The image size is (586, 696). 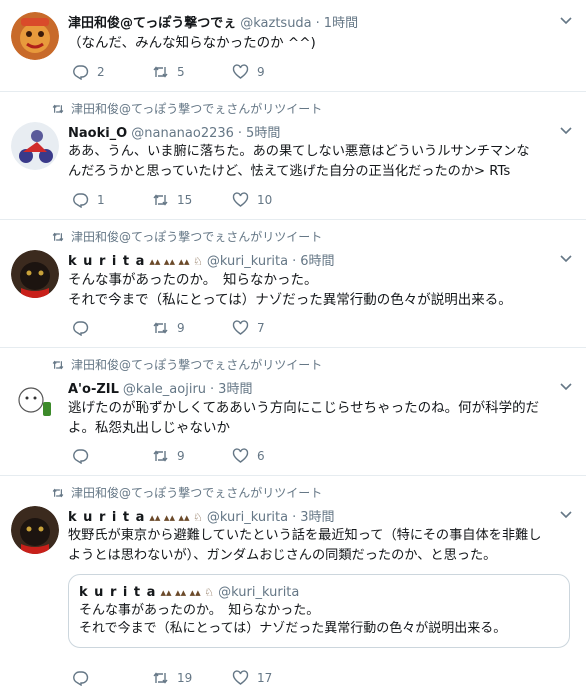 What do you see at coordinates (185, 200) in the screenshot?
I see `retweet-count: 15` at bounding box center [185, 200].